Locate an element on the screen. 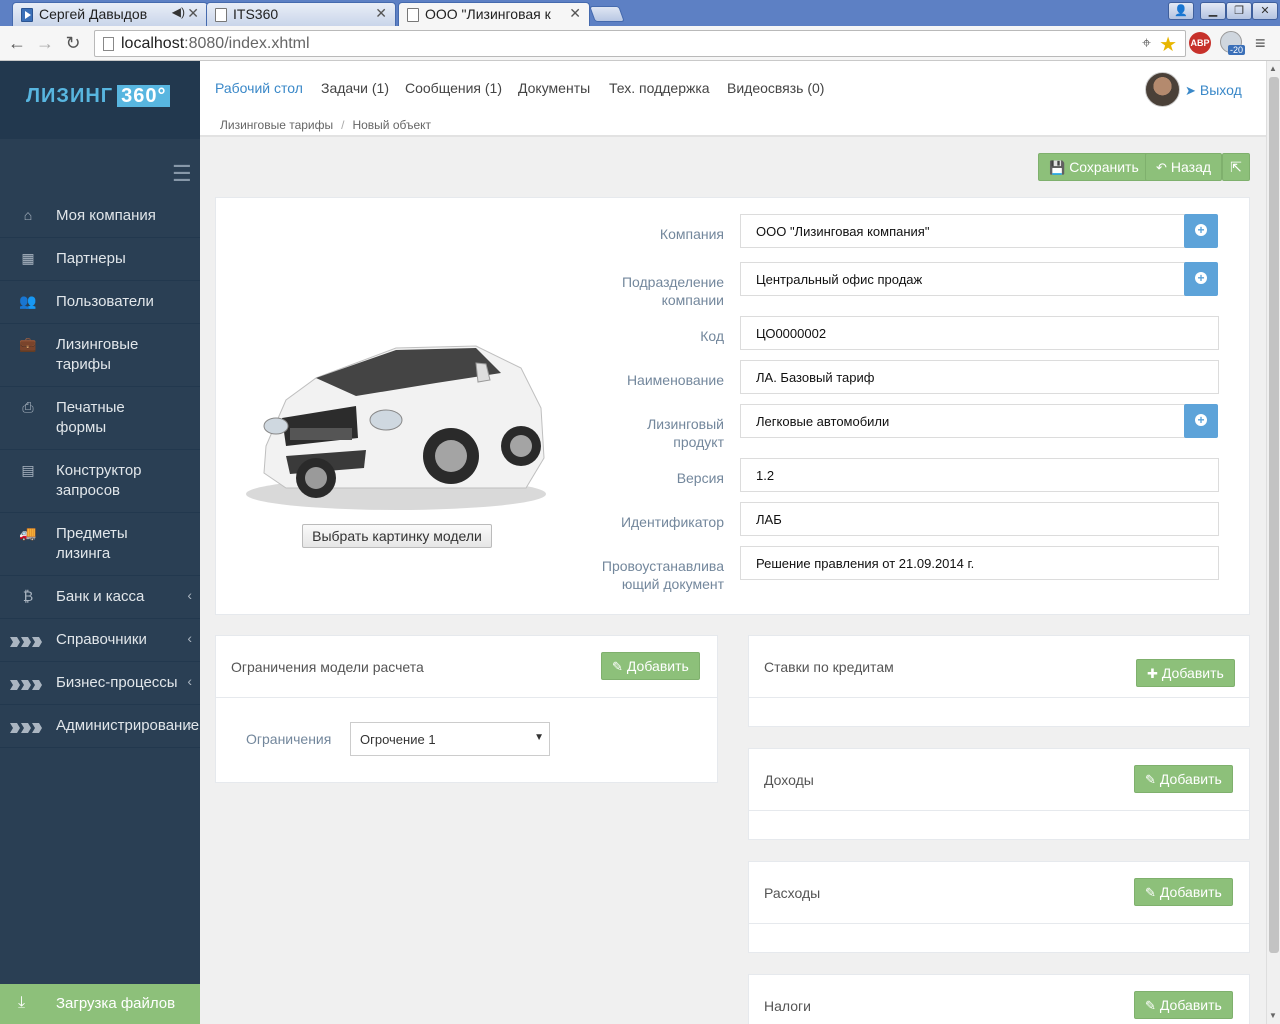  add-income-button: ✎ Добавить is located at coordinates (1183, 779).